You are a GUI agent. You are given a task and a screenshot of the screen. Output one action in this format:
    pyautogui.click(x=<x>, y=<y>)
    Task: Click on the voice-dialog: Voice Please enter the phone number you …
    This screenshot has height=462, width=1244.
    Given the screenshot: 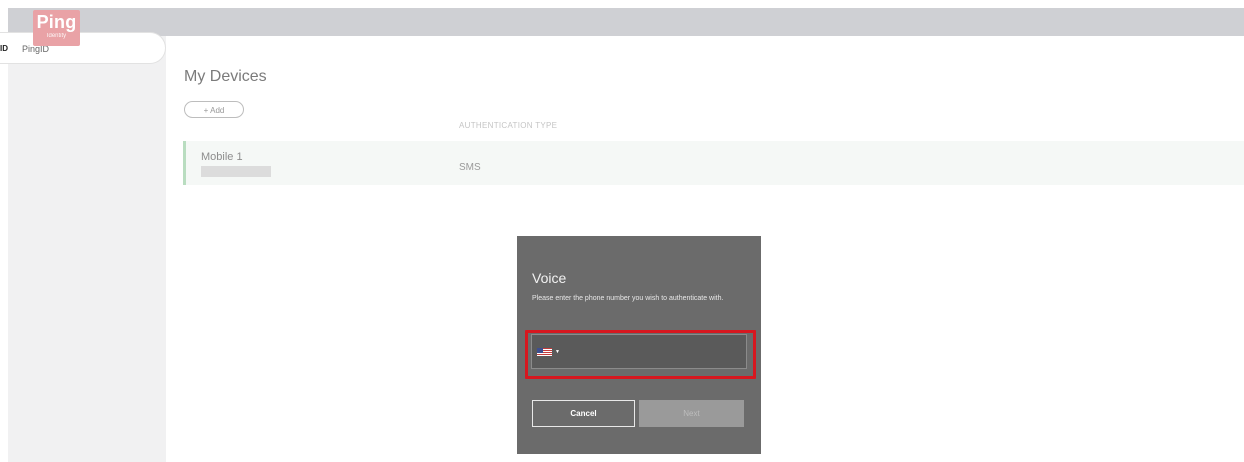 What is the action you would take?
    pyautogui.click(x=639, y=345)
    